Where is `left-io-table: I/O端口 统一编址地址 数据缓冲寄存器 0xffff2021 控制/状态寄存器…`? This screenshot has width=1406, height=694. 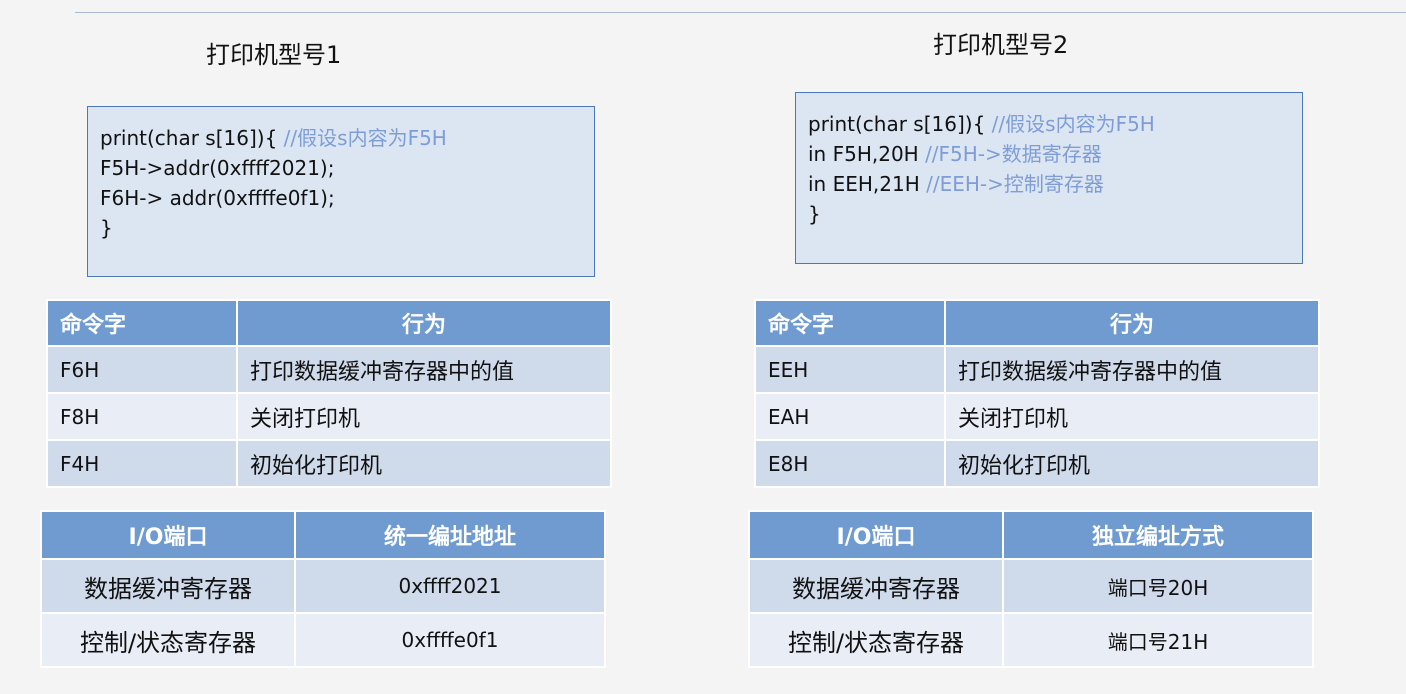
left-io-table: I/O端口 统一编址地址 数据缓冲寄存器 0xffff2021 控制/状态寄存器… is located at coordinates (323, 589).